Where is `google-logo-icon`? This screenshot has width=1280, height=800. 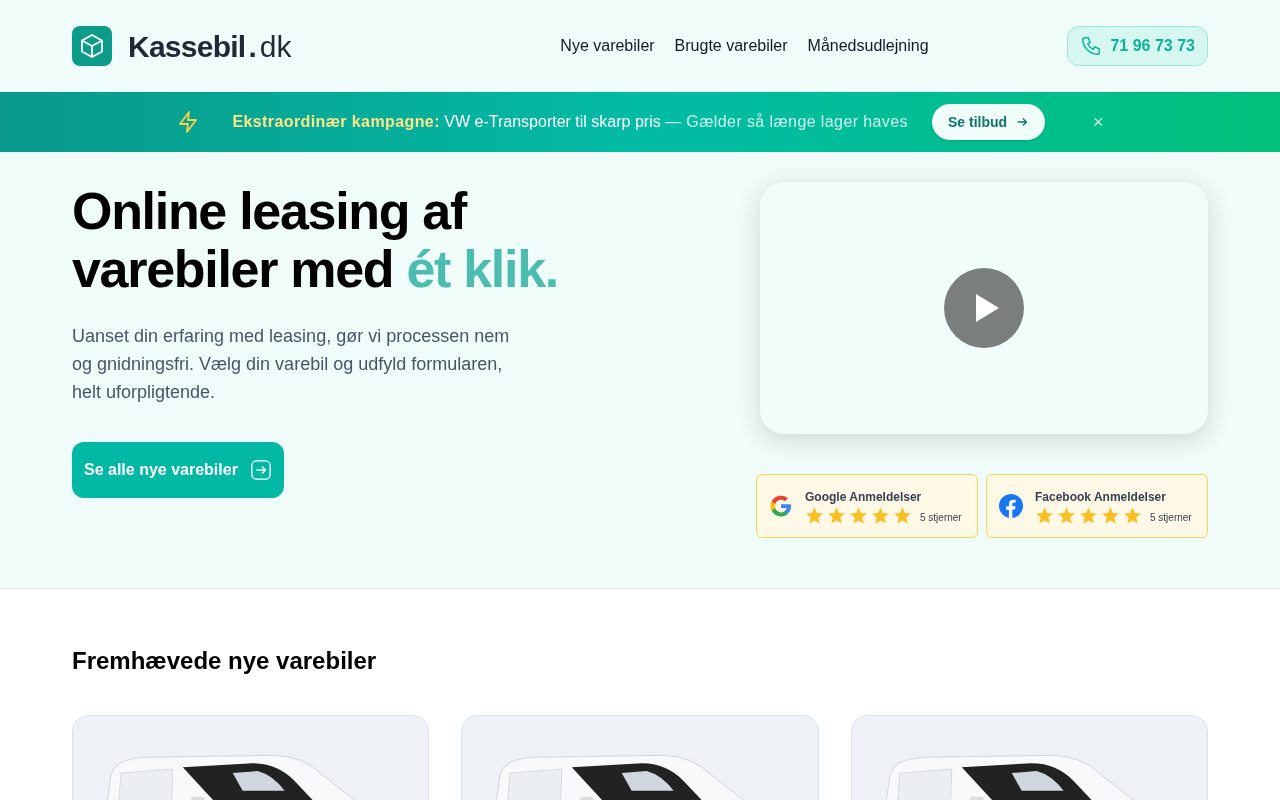 google-logo-icon is located at coordinates (781, 506).